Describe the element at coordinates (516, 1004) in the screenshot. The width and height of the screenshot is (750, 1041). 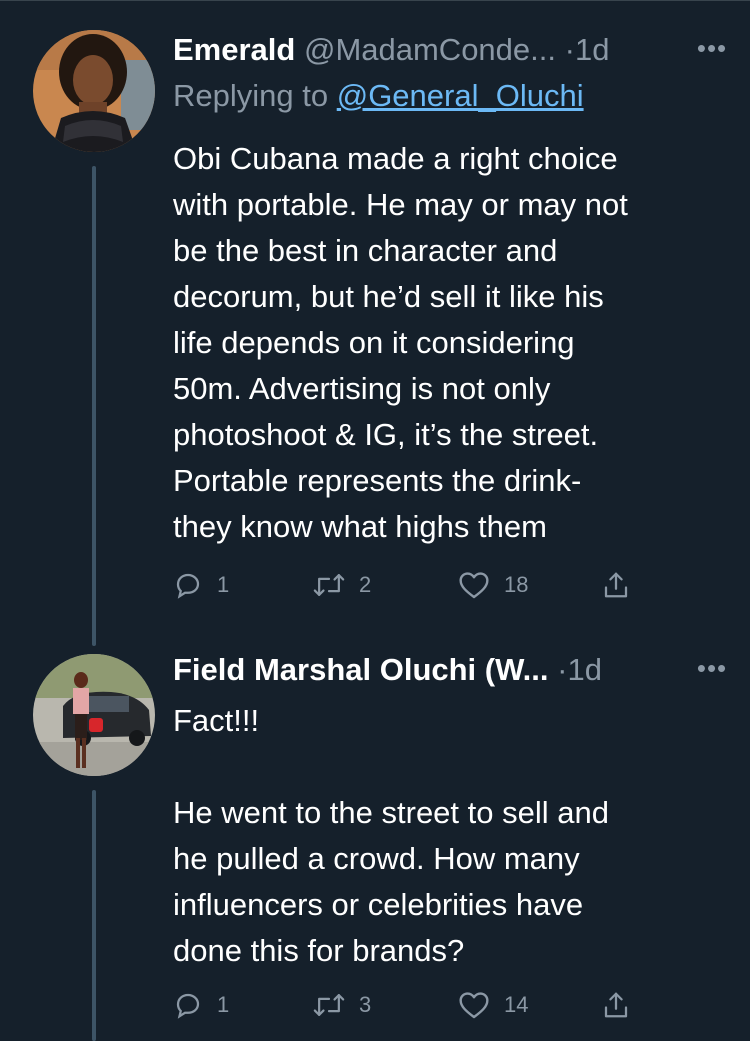
I see `like-count: 14` at that location.